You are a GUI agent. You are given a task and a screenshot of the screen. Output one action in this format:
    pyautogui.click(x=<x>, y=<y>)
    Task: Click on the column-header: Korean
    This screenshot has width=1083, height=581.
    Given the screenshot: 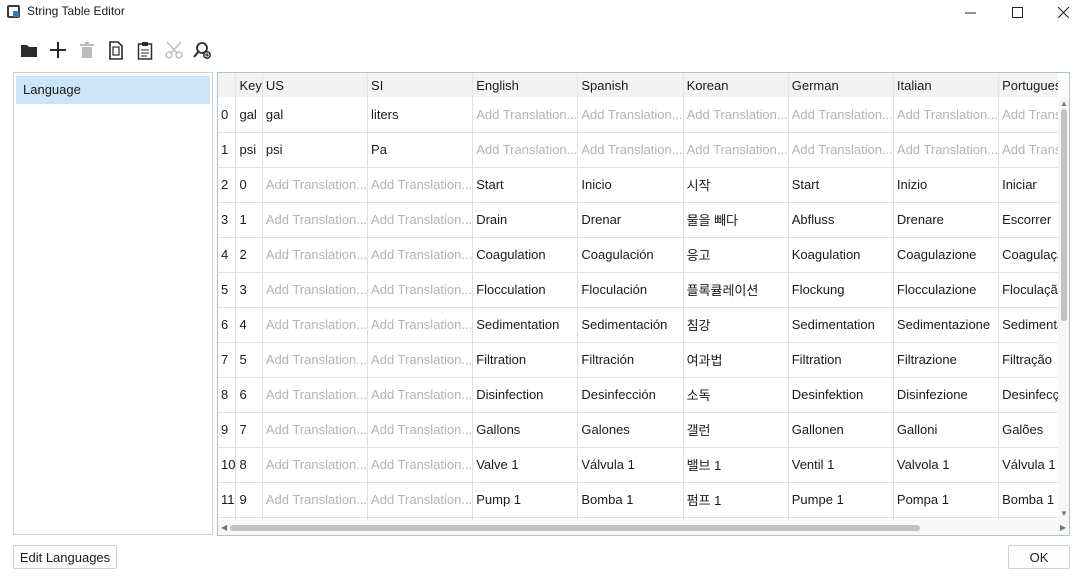 What is the action you would take?
    pyautogui.click(x=736, y=85)
    